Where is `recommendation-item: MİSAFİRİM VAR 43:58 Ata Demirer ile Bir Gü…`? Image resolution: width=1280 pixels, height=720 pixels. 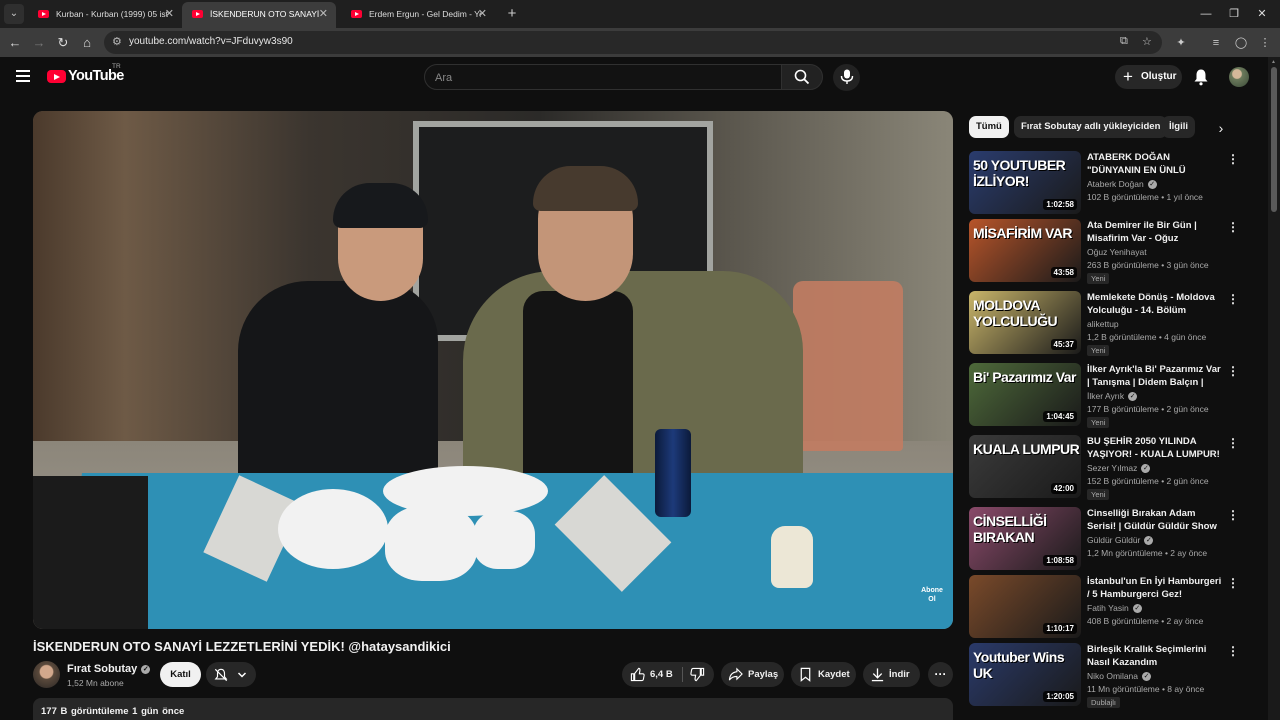 recommendation-item: MİSAFİRİM VAR 43:58 Ata Demirer ile Bir Gü… is located at coordinates (1106, 251).